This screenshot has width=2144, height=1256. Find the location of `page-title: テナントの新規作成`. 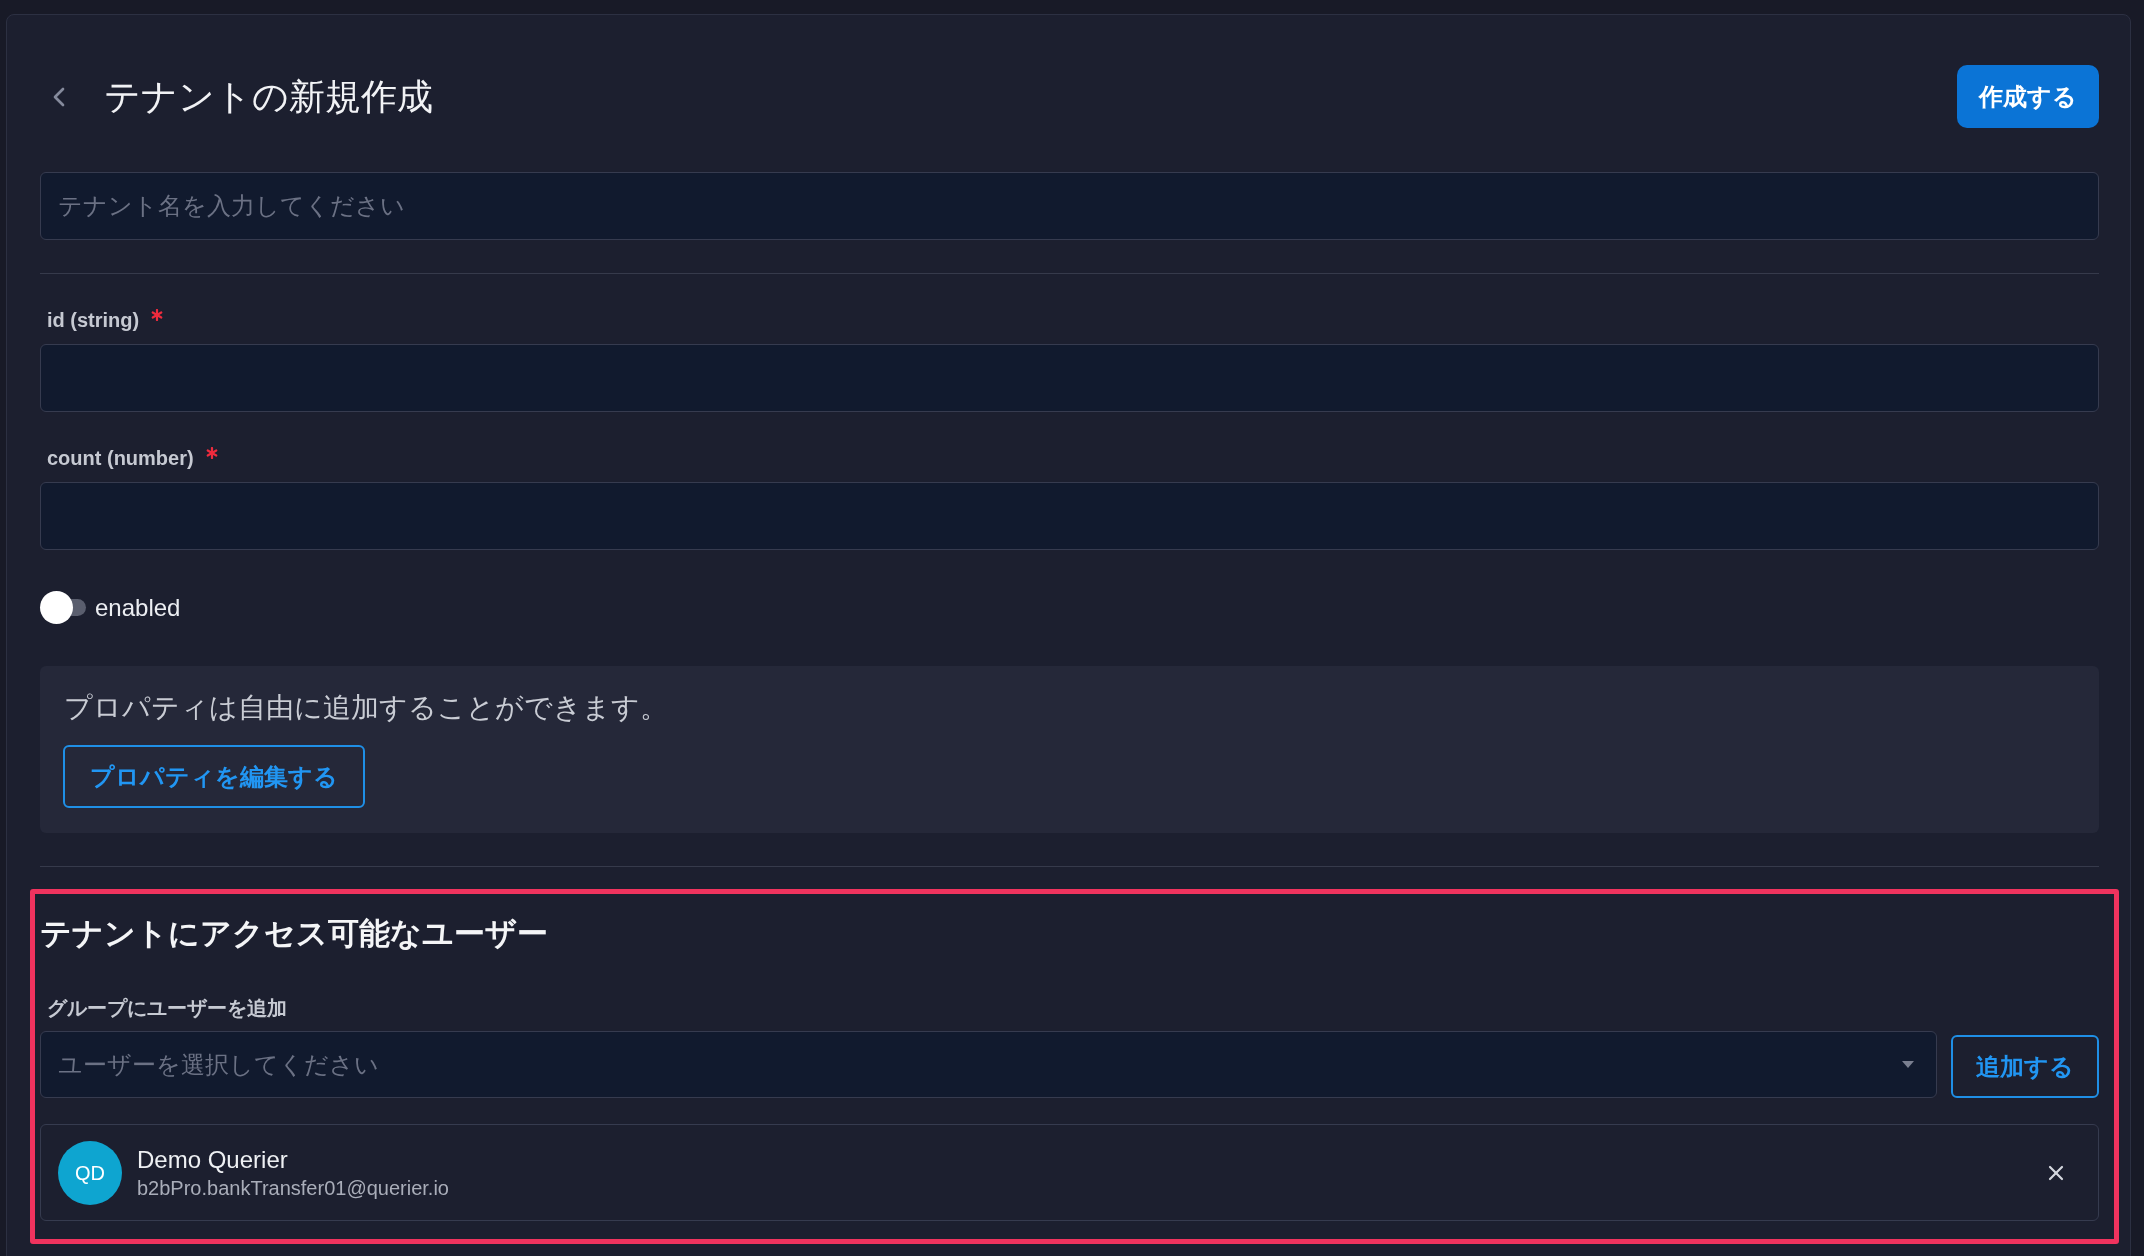

page-title: テナントの新規作成 is located at coordinates (268, 96).